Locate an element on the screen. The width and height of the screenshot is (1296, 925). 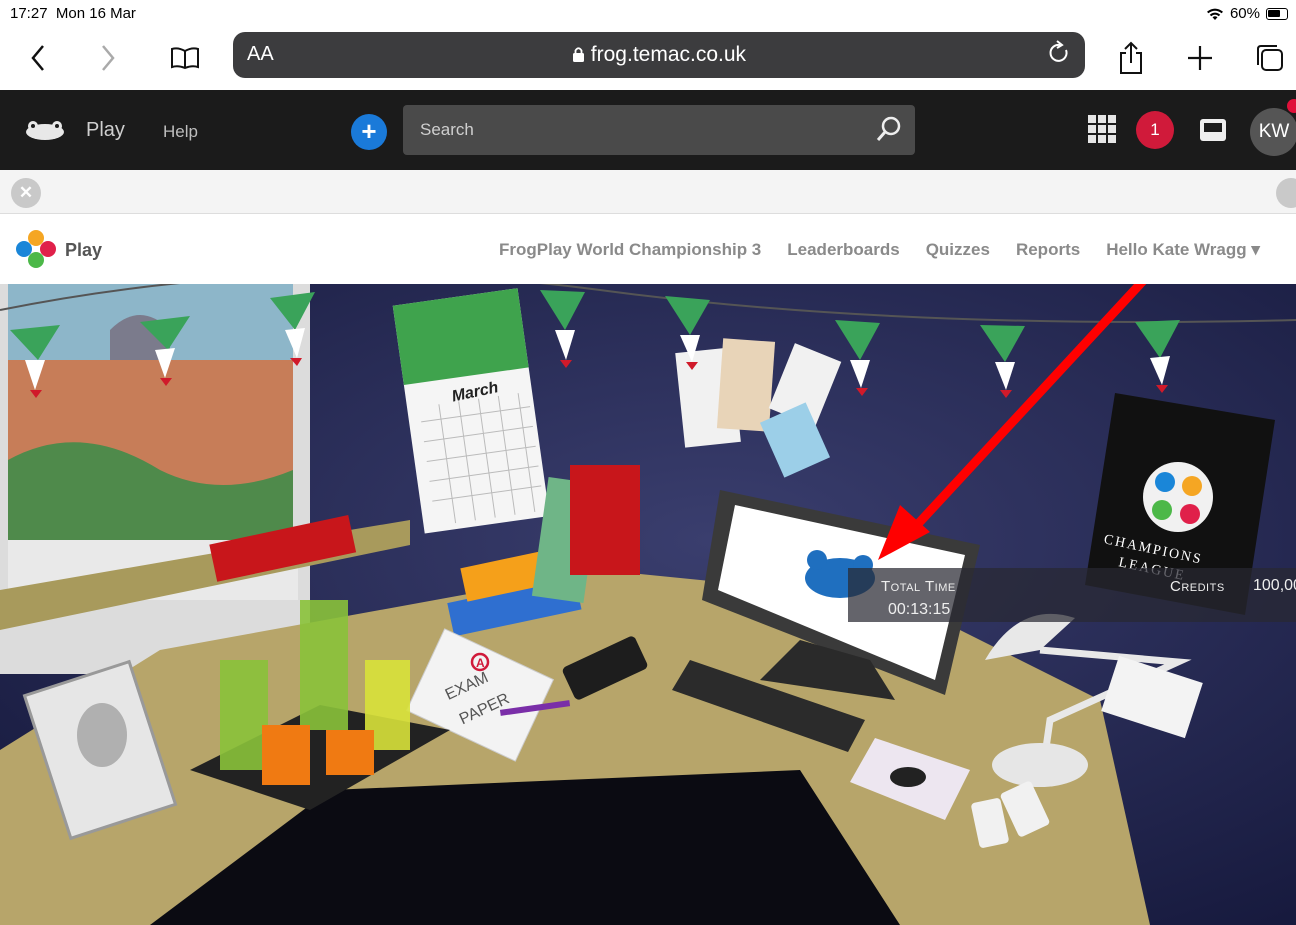
status-right: 60% is located at coordinates (1247, 13).